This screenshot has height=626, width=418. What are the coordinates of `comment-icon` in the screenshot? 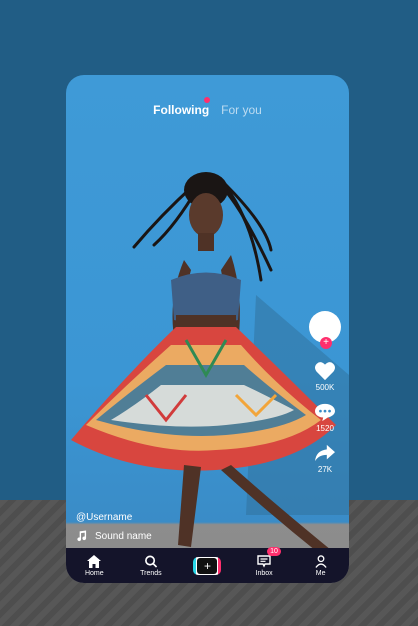 It's located at (325, 412).